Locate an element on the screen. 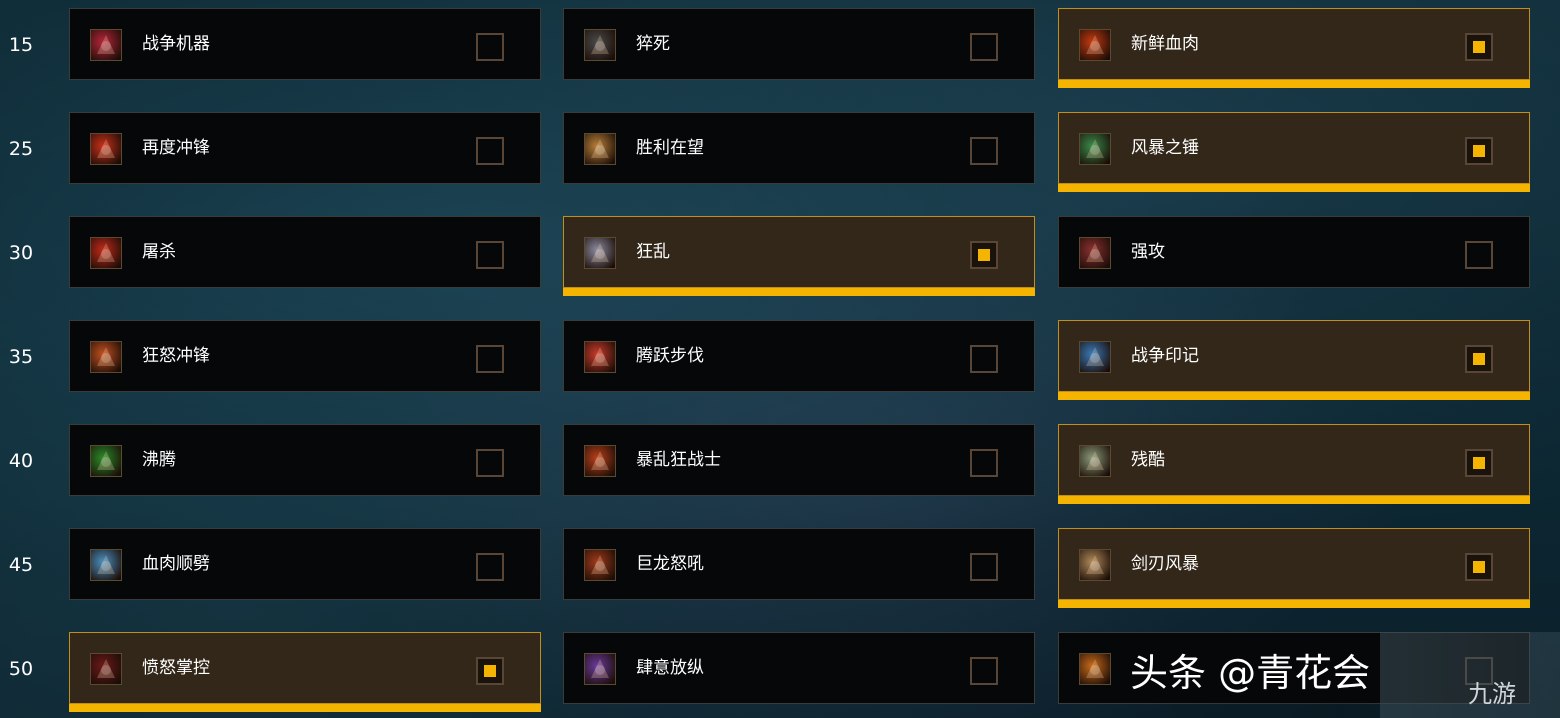  meat-cleaver-icon is located at coordinates (106, 565).